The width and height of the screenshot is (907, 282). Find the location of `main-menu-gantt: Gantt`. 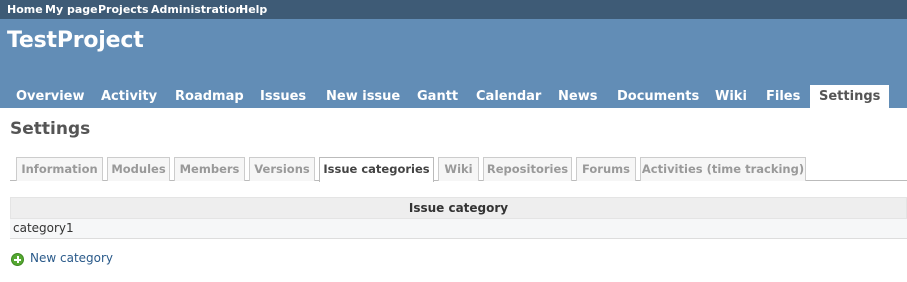

main-menu-gantt: Gantt is located at coordinates (437, 96).